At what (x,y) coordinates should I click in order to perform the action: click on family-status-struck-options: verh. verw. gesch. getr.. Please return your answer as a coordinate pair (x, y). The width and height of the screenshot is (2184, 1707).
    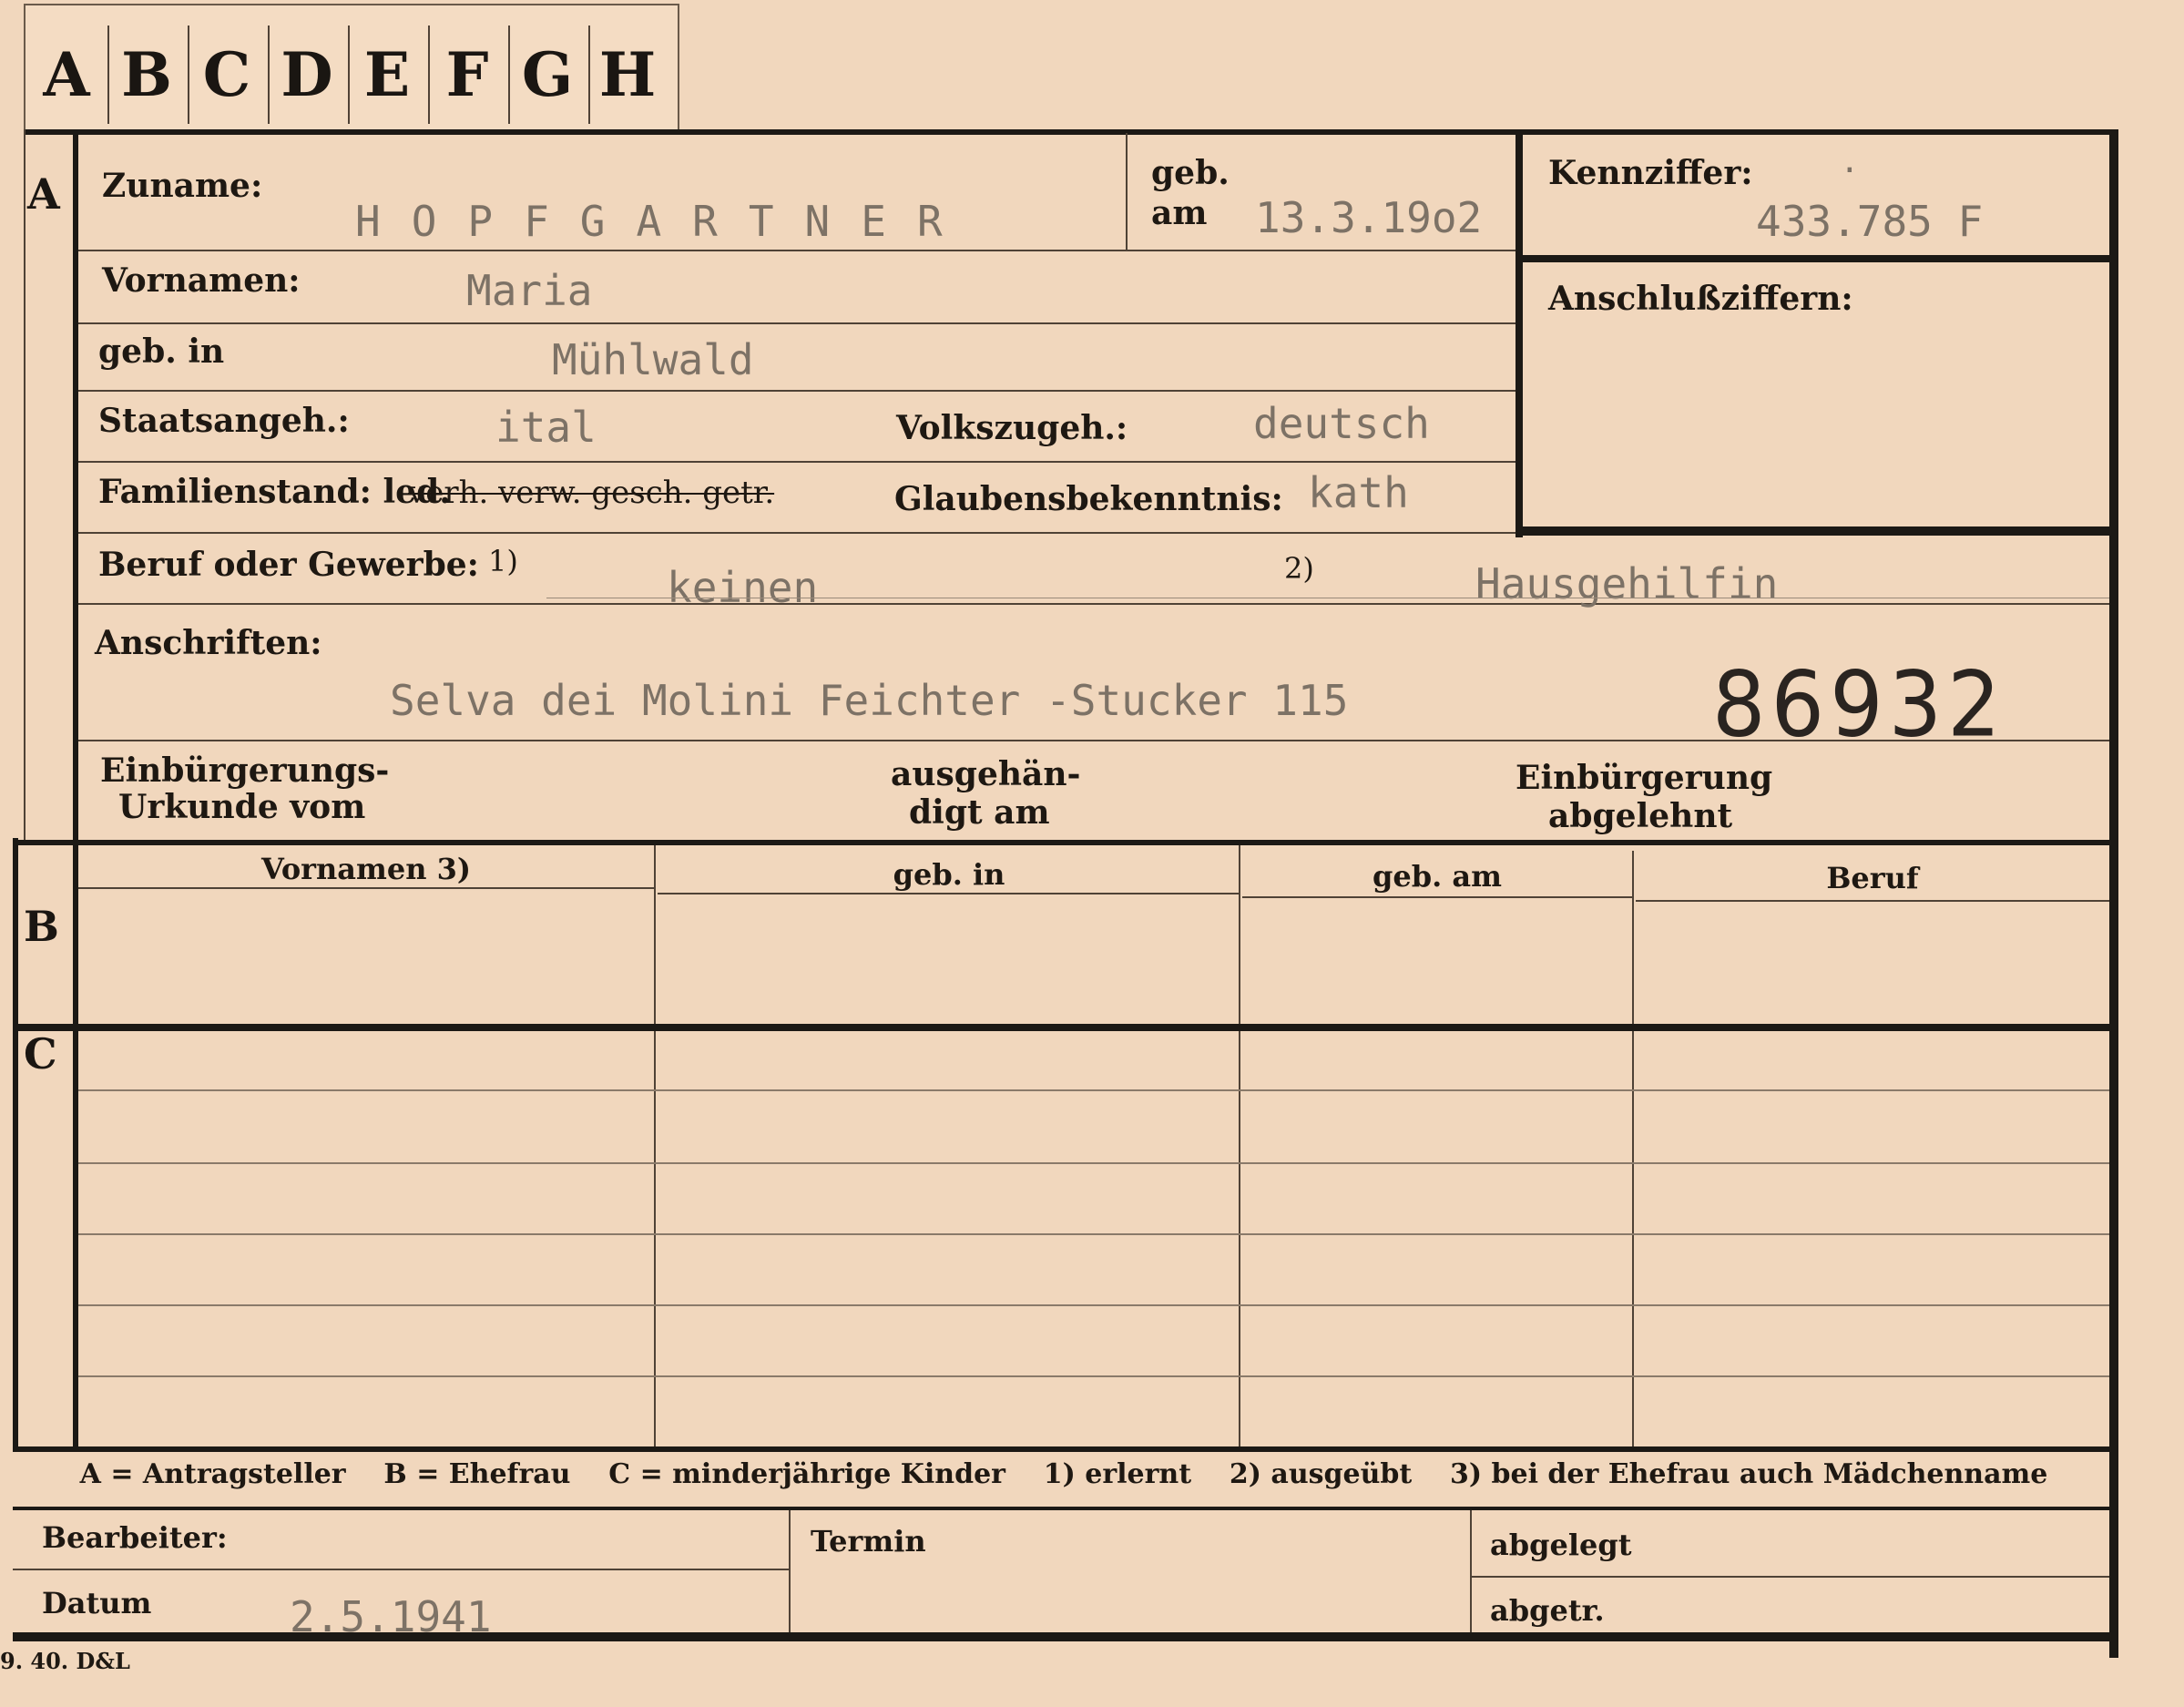
    Looking at the image, I should click on (591, 493).